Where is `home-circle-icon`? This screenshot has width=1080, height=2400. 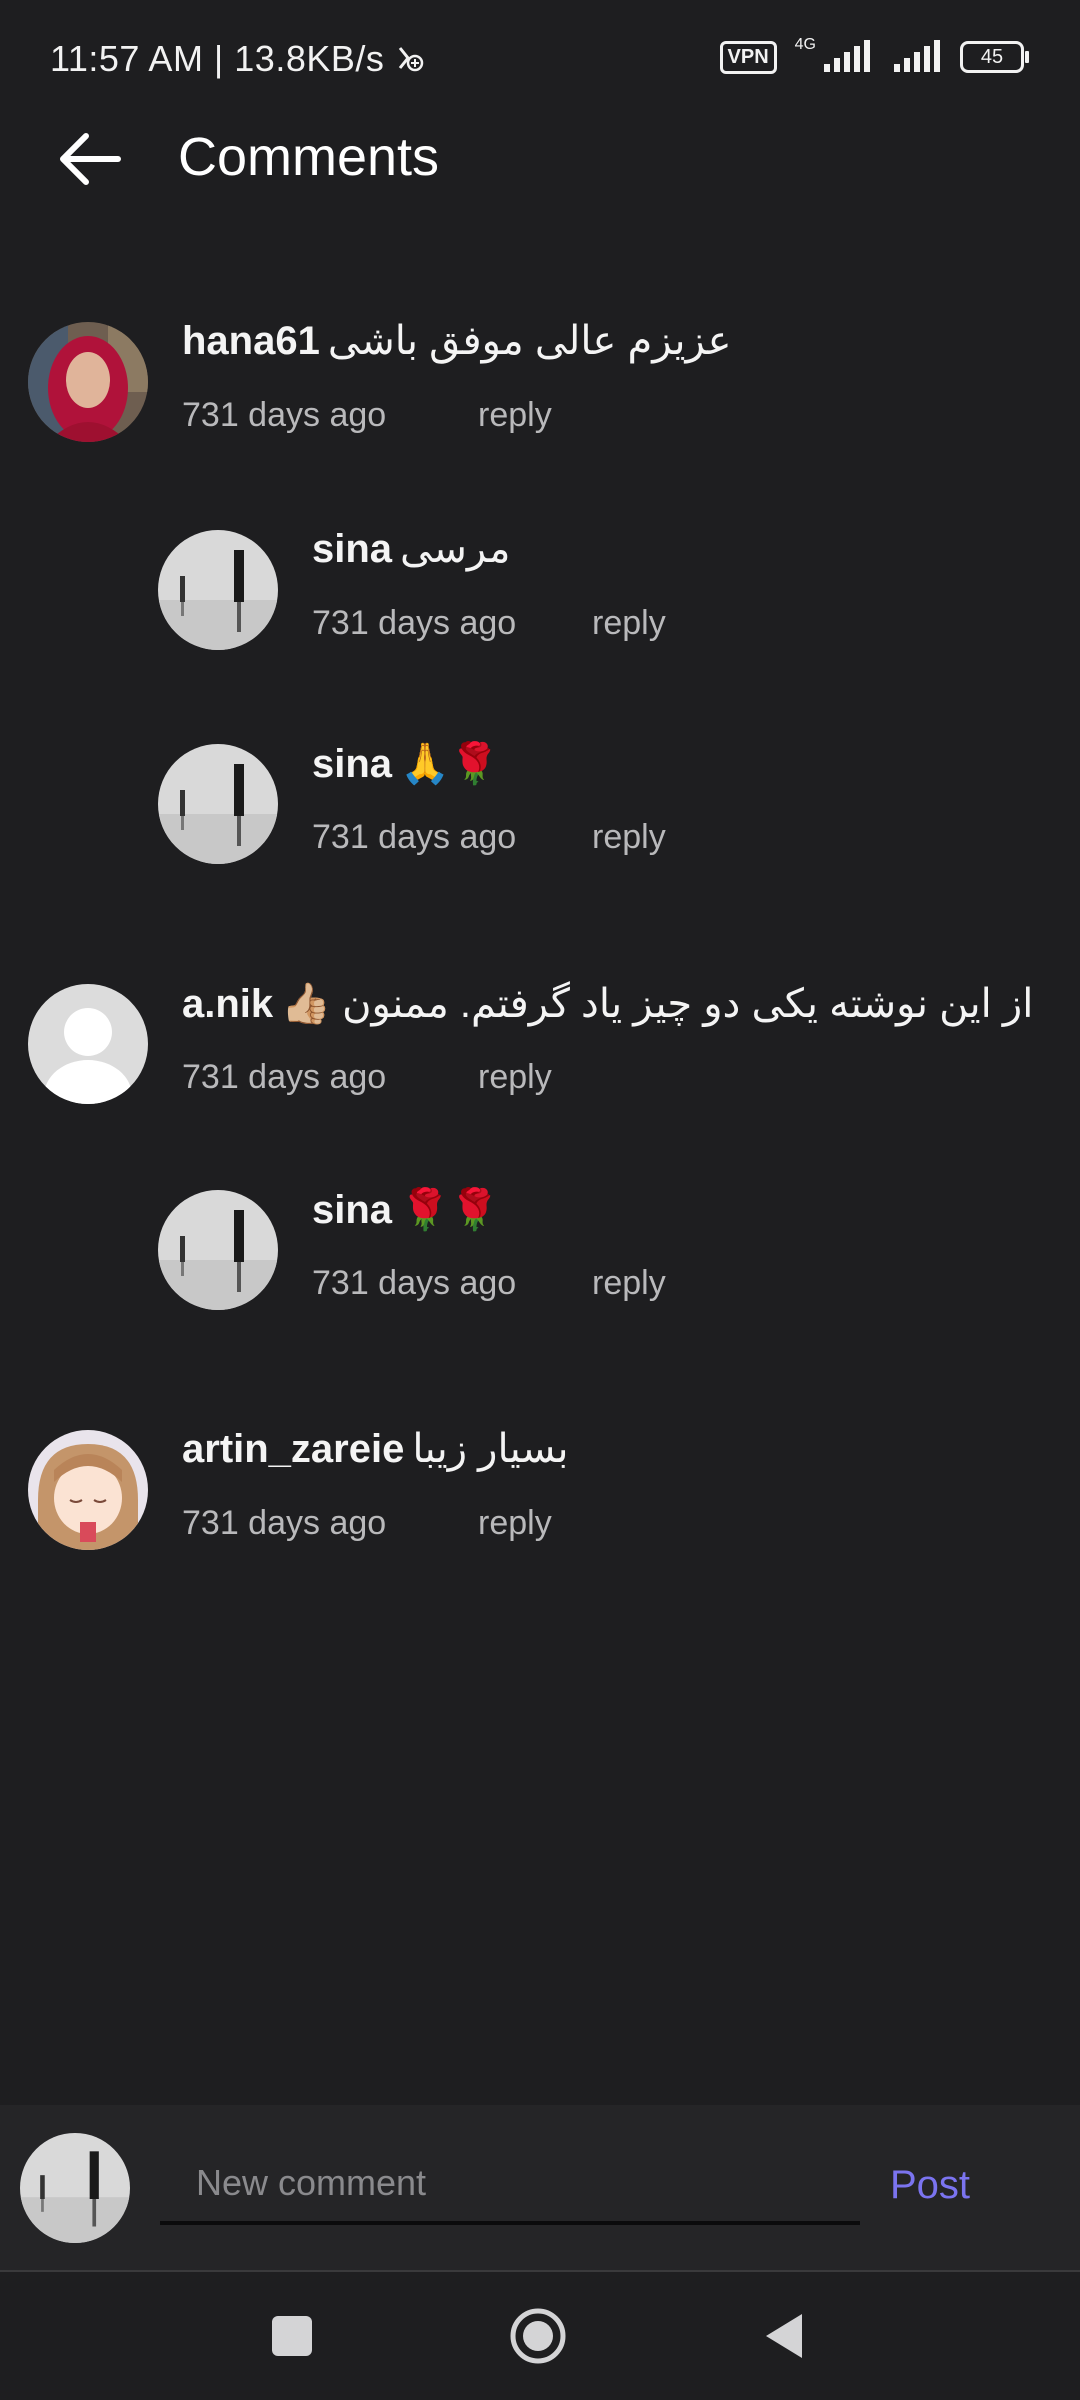
home-circle-icon is located at coordinates (538, 2336).